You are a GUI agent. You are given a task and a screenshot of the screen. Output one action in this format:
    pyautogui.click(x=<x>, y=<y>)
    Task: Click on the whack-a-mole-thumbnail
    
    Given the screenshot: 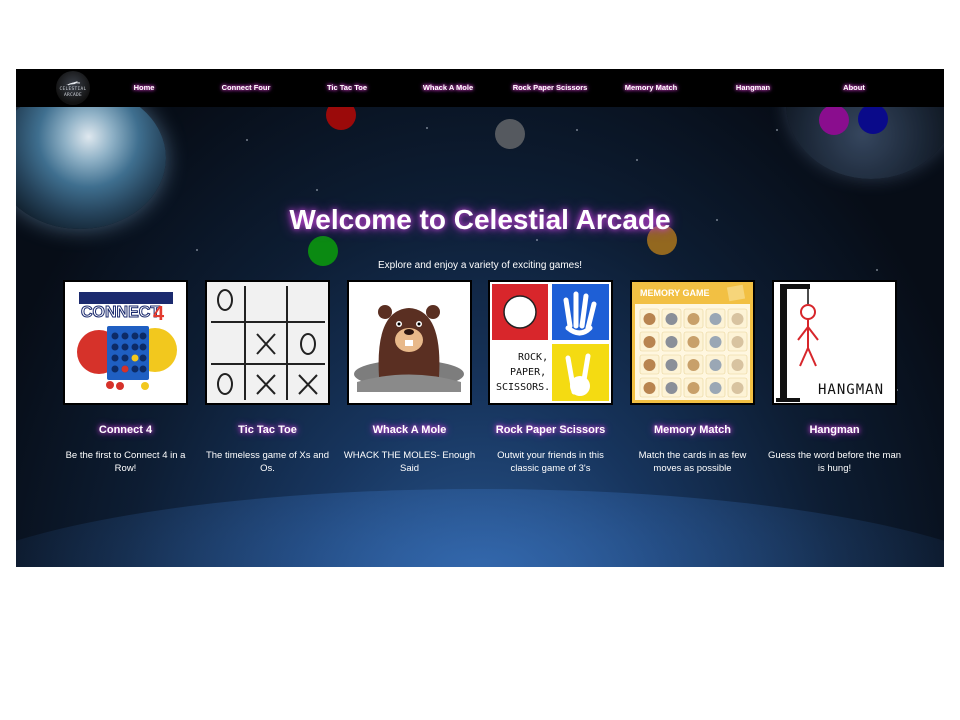 What is the action you would take?
    pyautogui.click(x=409, y=342)
    